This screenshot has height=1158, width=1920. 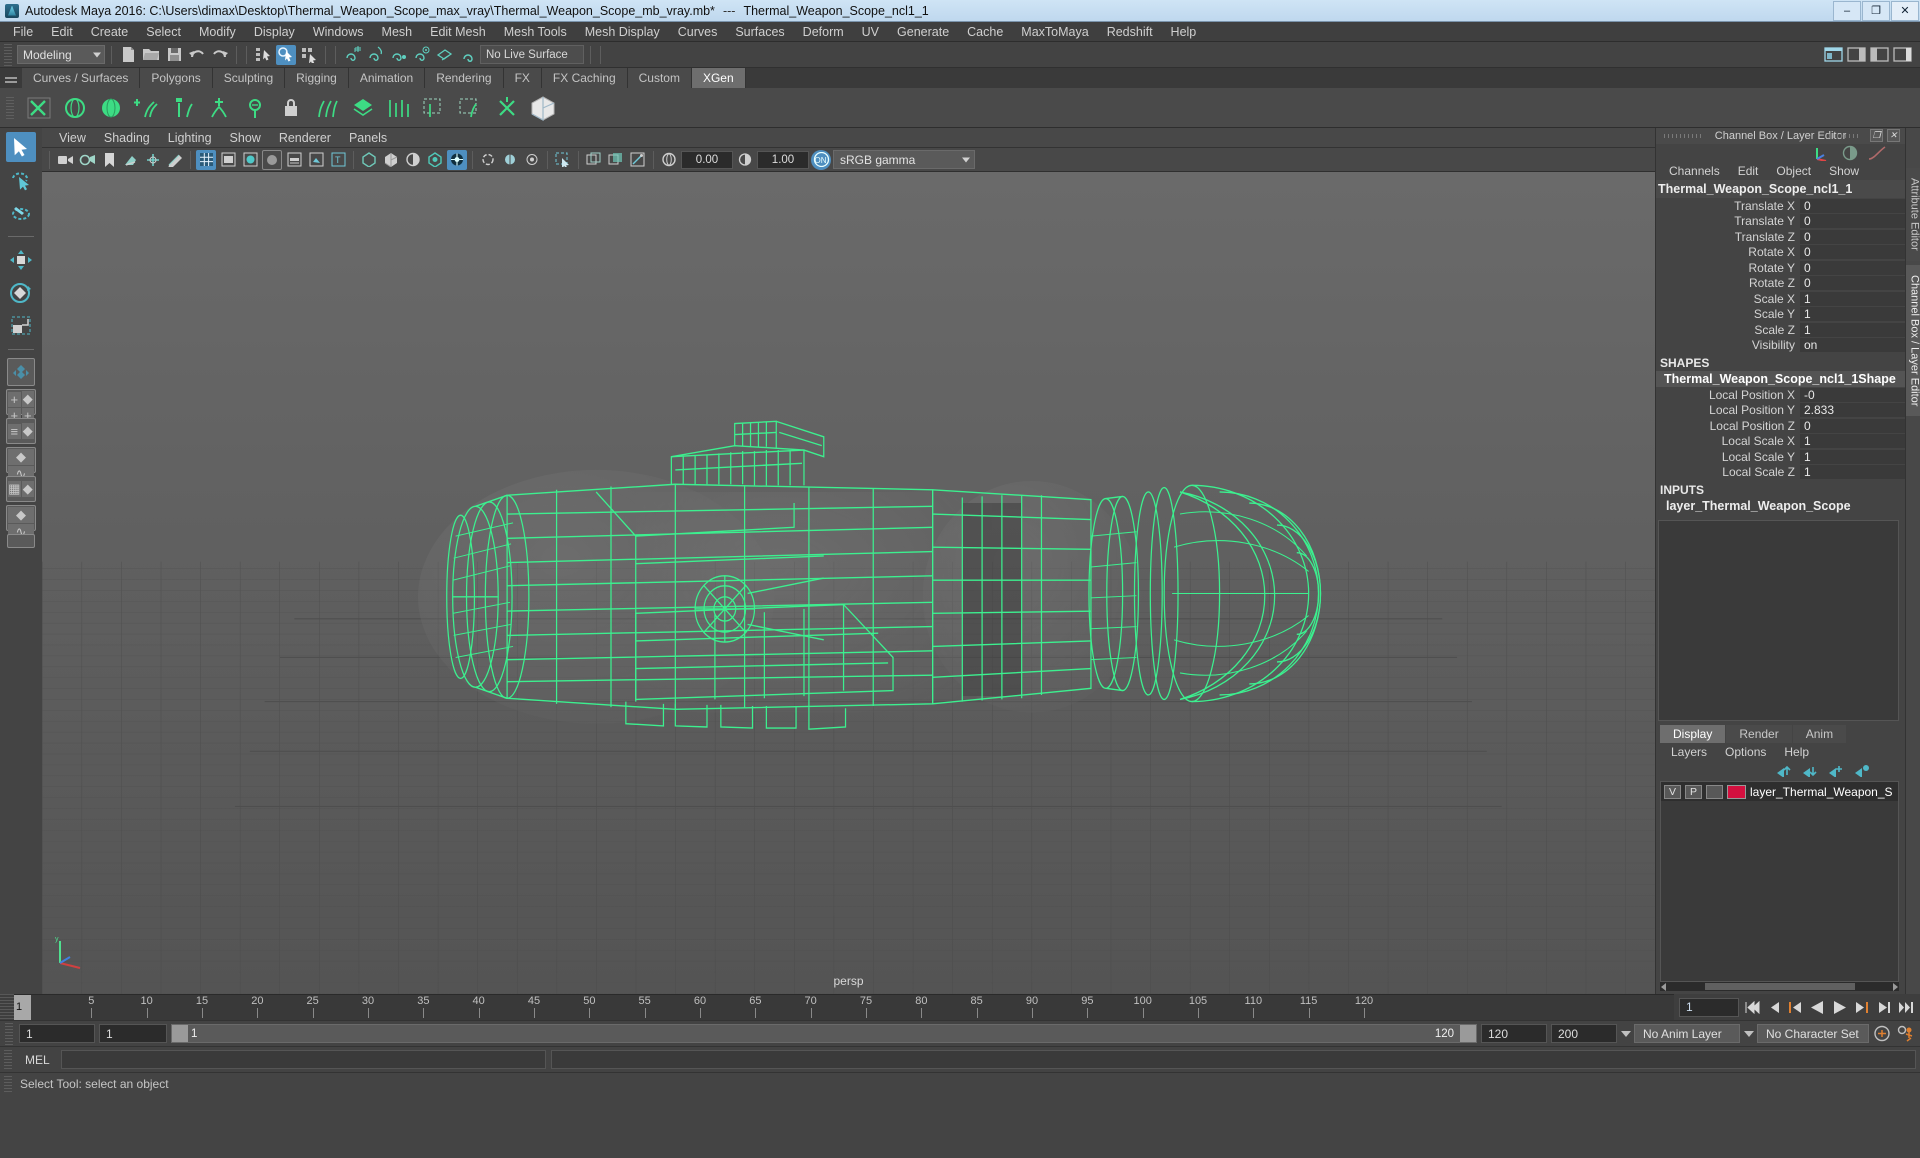 What do you see at coordinates (698, 32) in the screenshot?
I see `menu-item-curves: Curves` at bounding box center [698, 32].